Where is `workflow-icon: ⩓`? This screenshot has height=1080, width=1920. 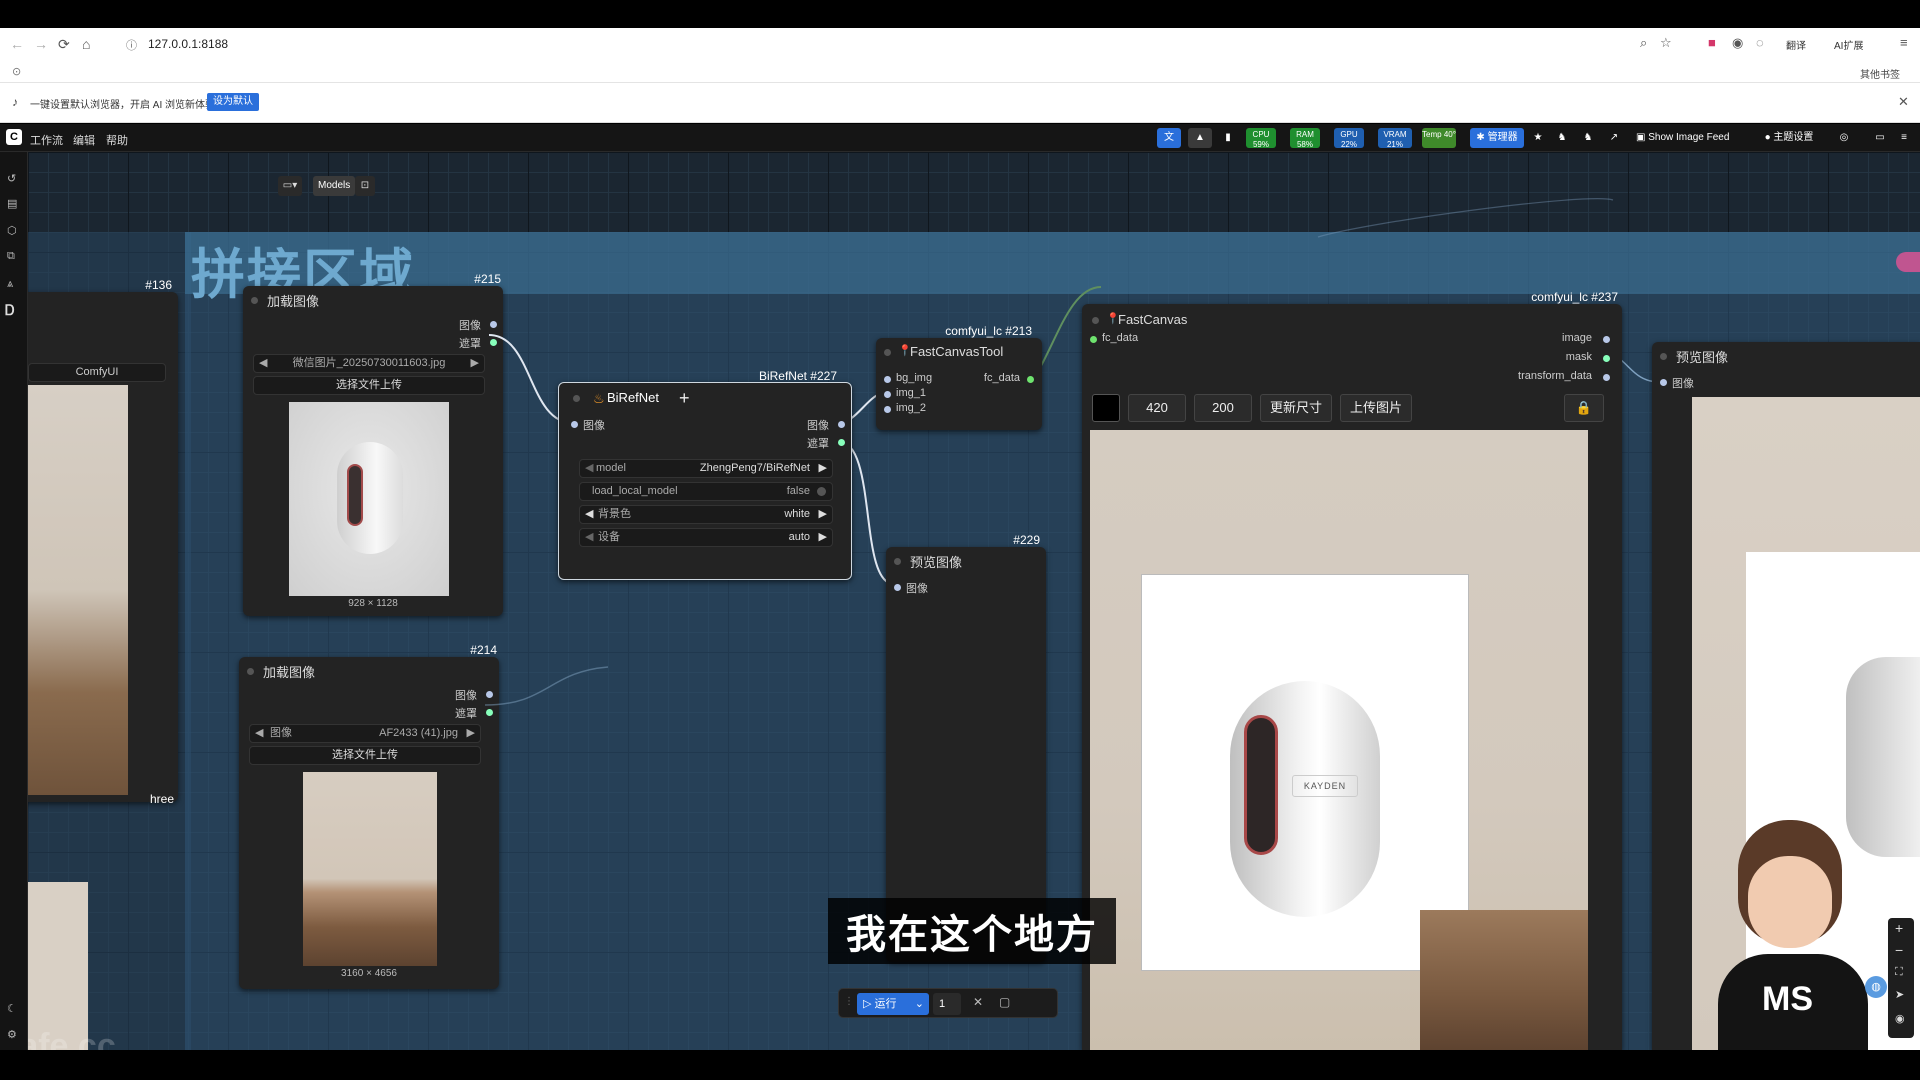
workflow-icon: ⩓ is located at coordinates (10, 284).